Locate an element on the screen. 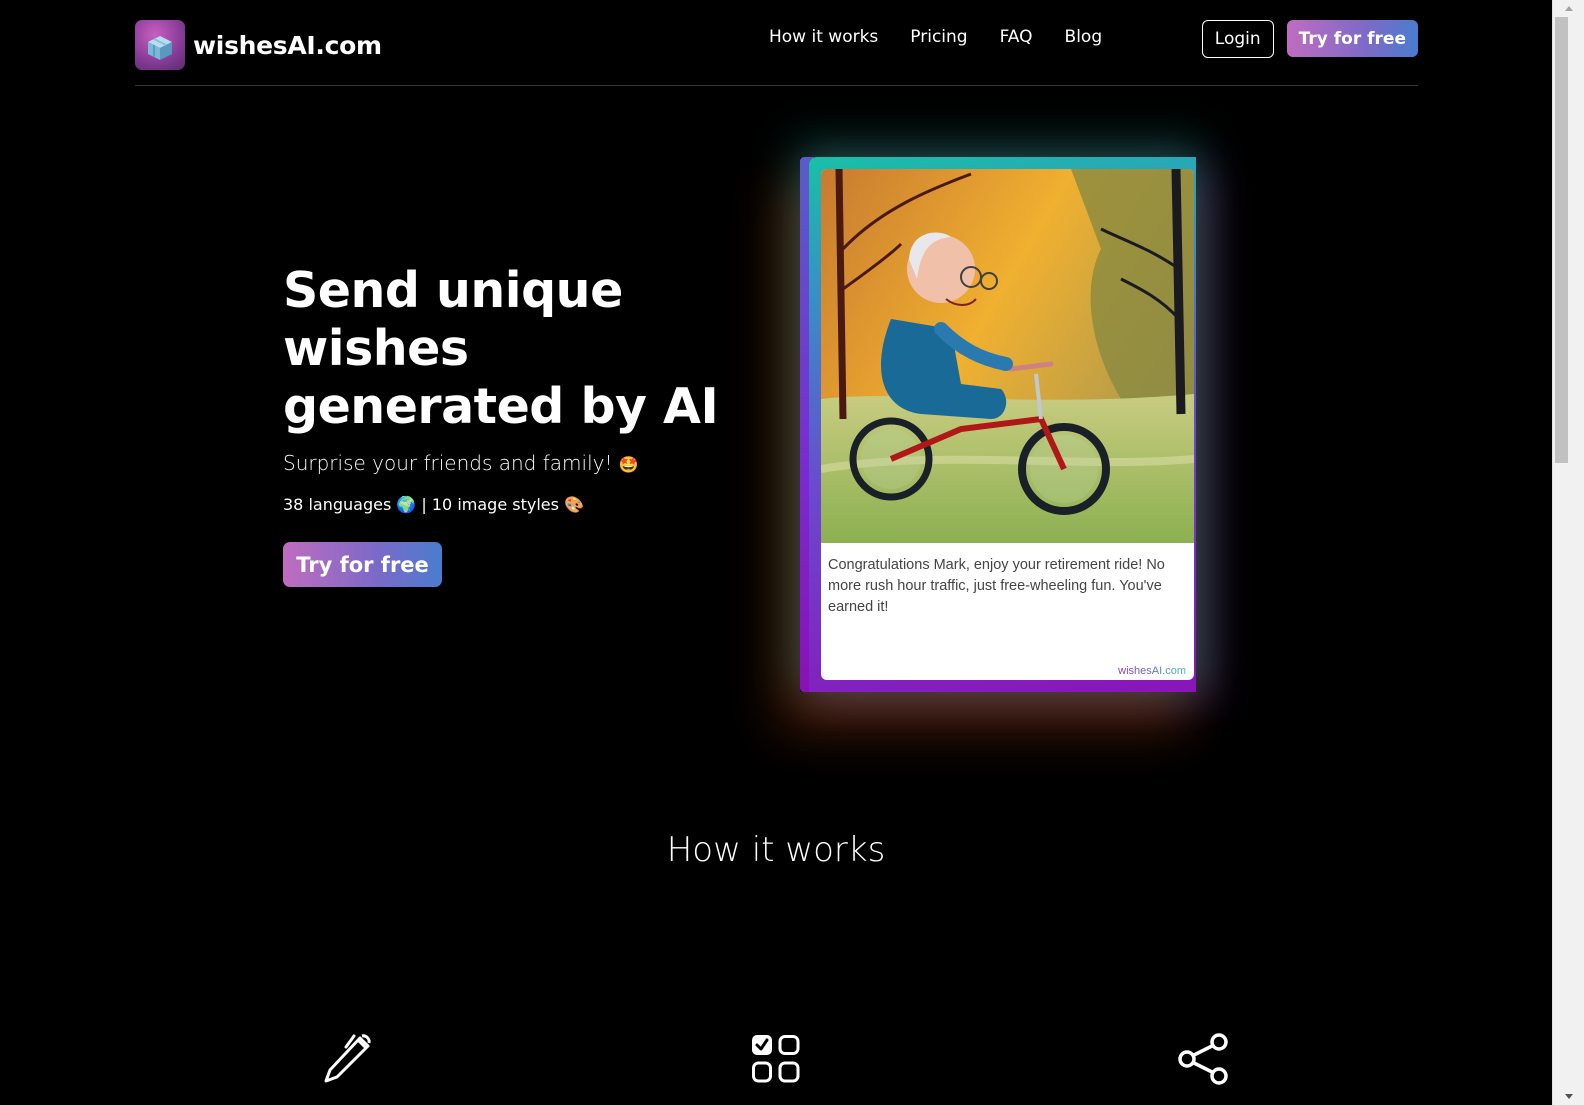 Image resolution: width=1584 pixels, height=1105 pixels. hero-features: 38 languages 🌍 | 10 image styles 🎨 is located at coordinates (433, 504).